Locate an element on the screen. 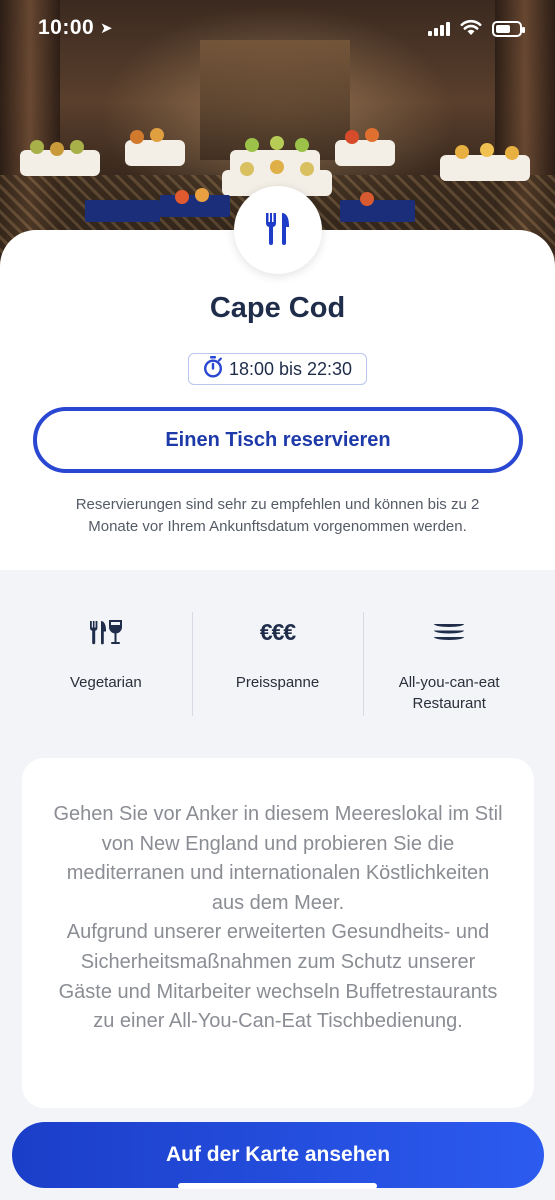 Image resolution: width=555 pixels, height=1200 pixels. battery-icon is located at coordinates (508, 29).